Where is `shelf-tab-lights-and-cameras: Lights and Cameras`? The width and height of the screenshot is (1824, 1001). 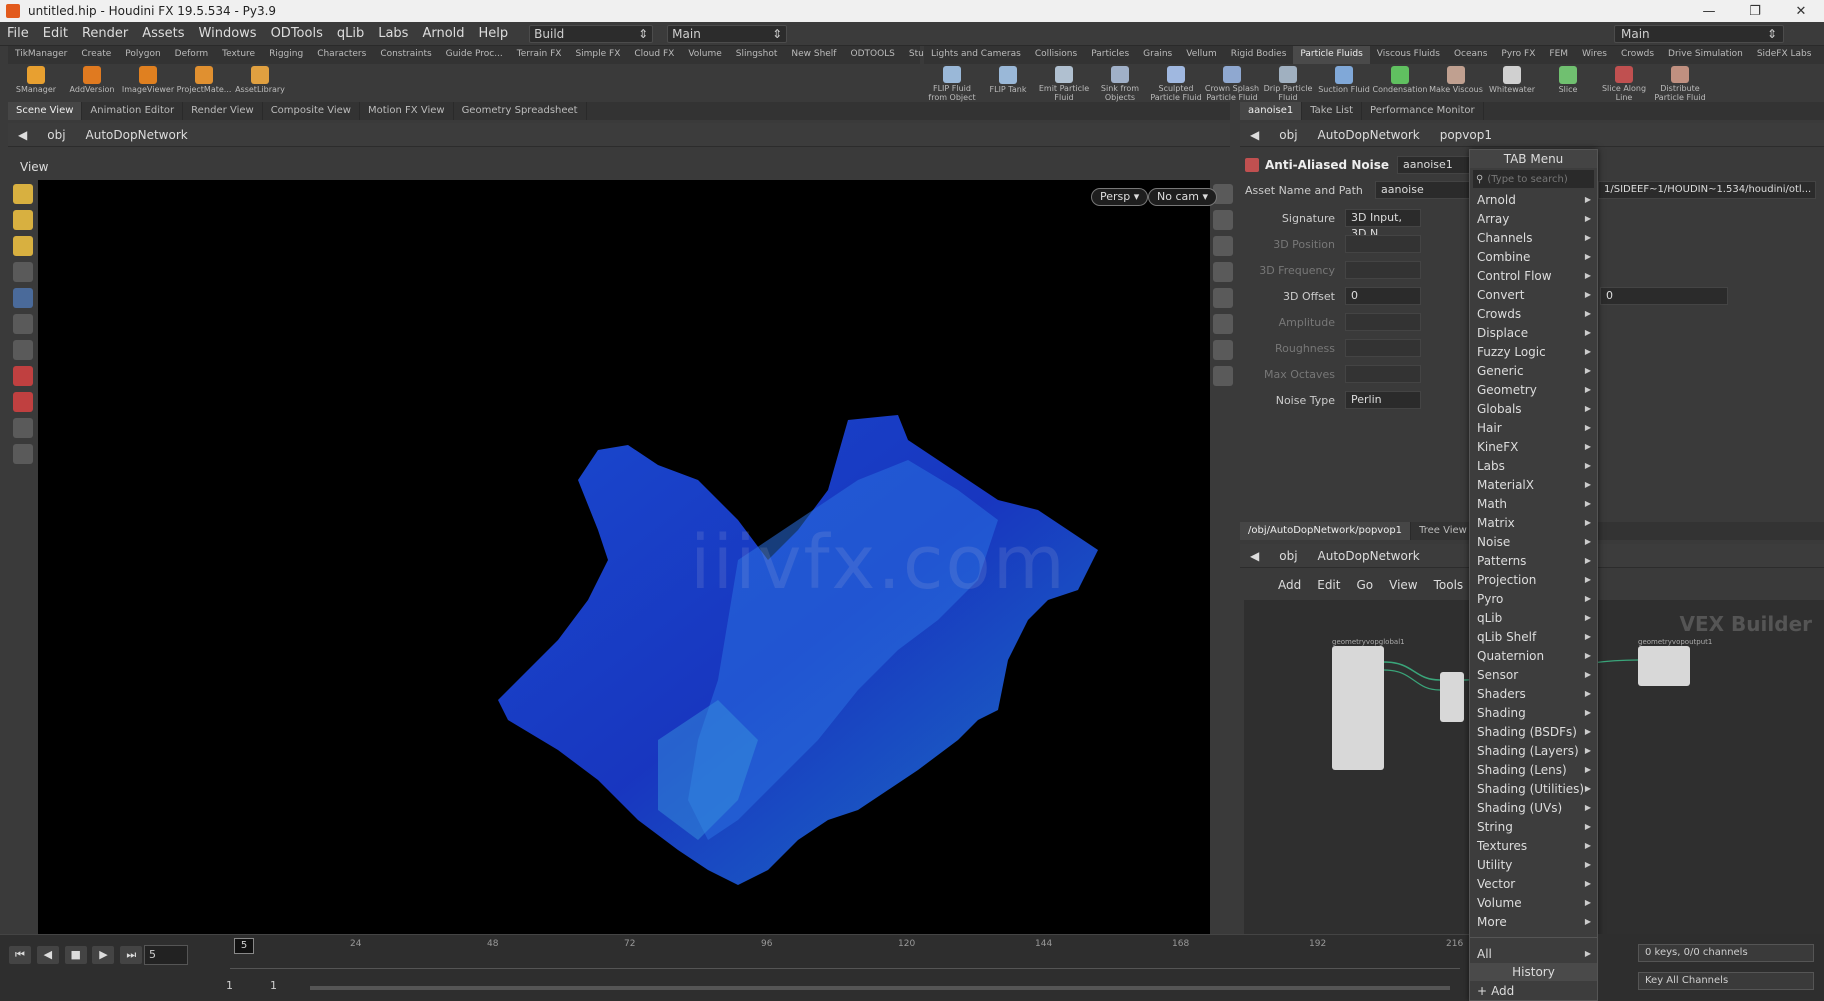
shelf-tab-lights-and-cameras: Lights and Cameras is located at coordinates (976, 55).